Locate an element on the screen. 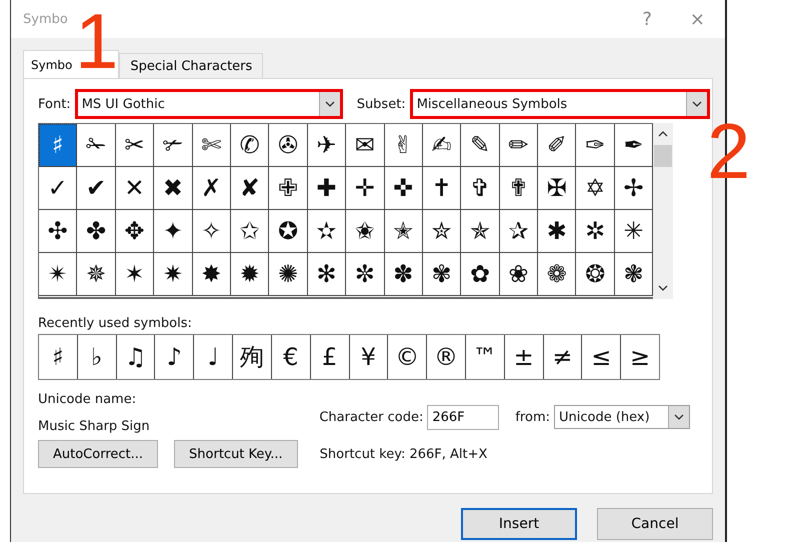 This screenshot has height=545, width=800. symbol-cell: ✭ is located at coordinates (403, 231).